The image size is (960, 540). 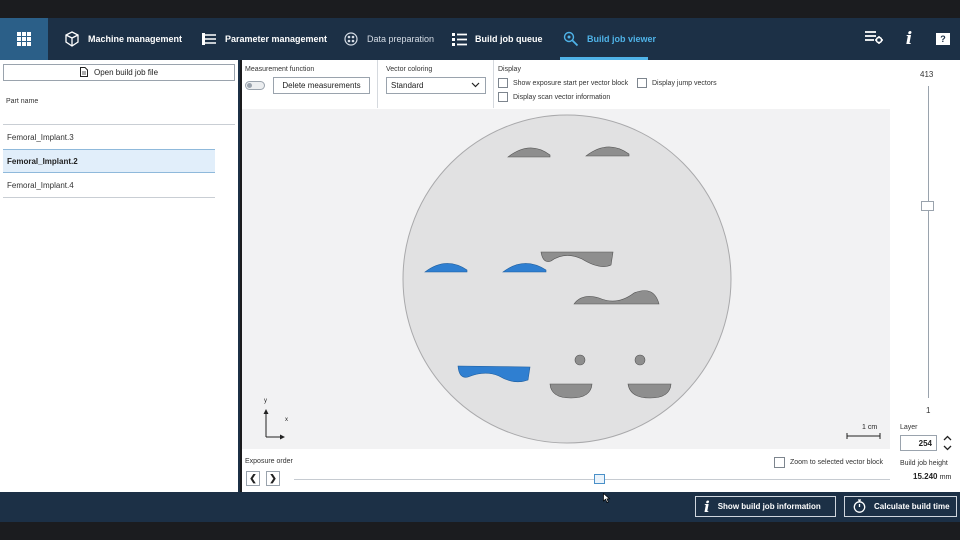 I want to click on dots-circle-icon, so click(x=351, y=39).